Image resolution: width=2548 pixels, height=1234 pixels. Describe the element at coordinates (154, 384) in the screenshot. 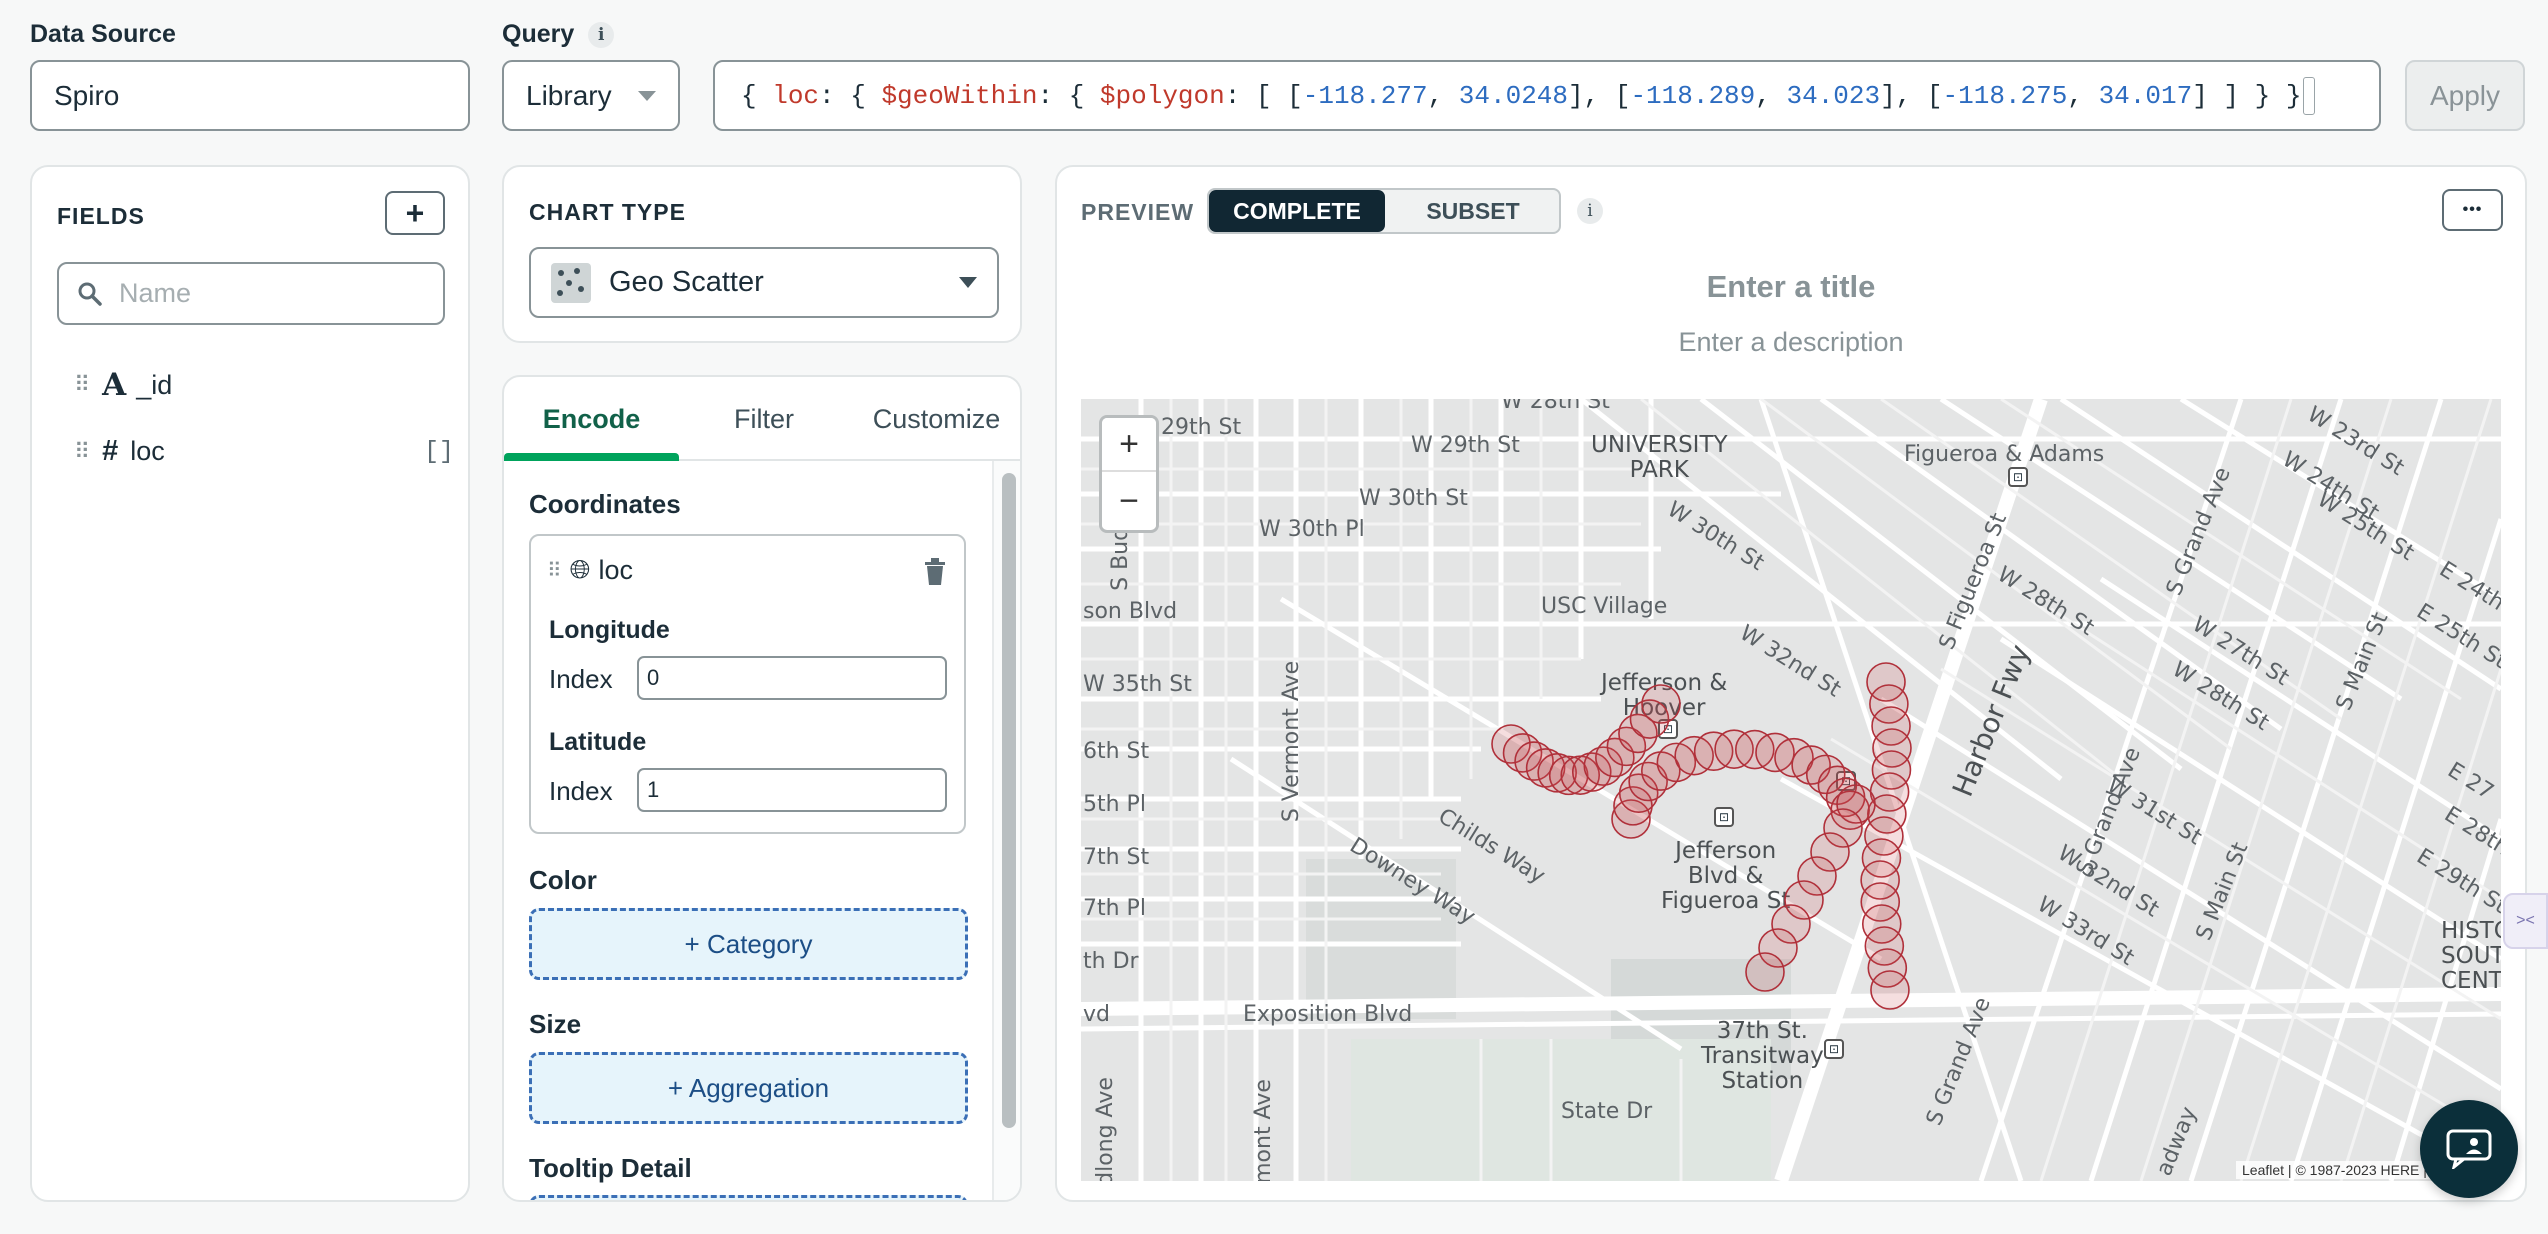

I see `field-name: _id` at that location.